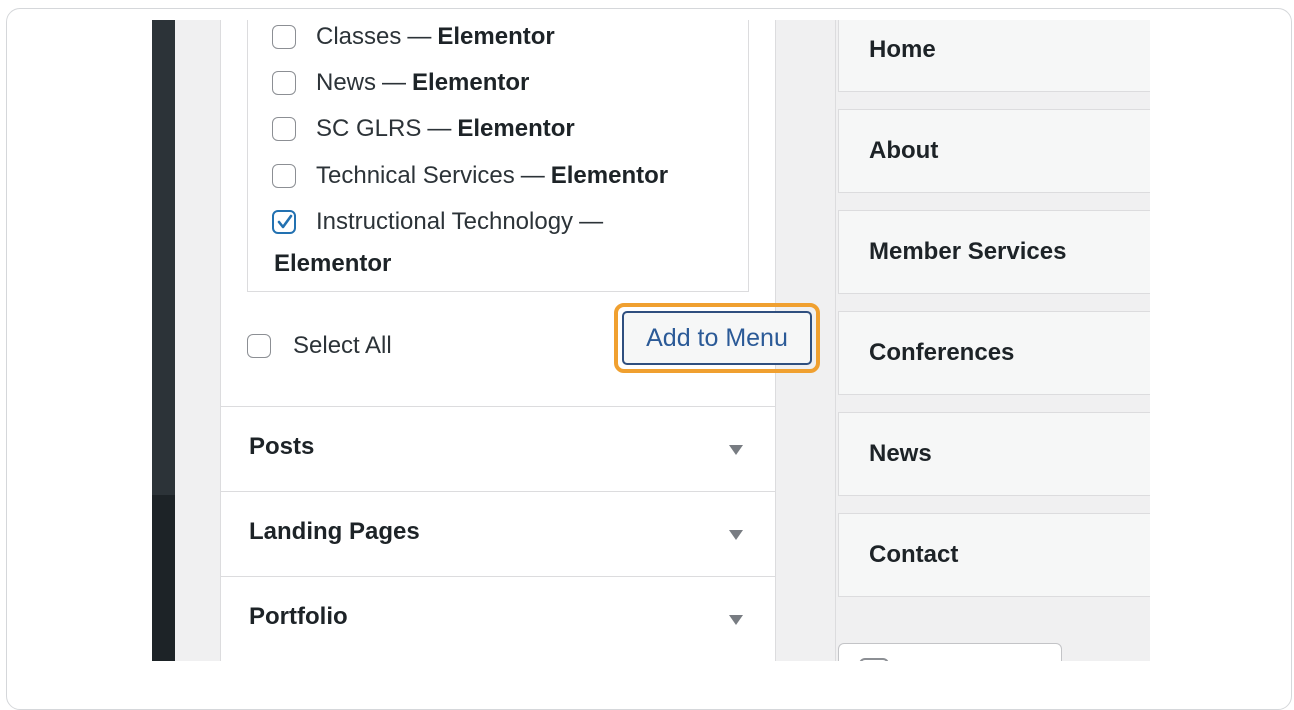 The height and width of the screenshot is (710, 1294). I want to click on page-item-news: News — Elementor, so click(400, 83).